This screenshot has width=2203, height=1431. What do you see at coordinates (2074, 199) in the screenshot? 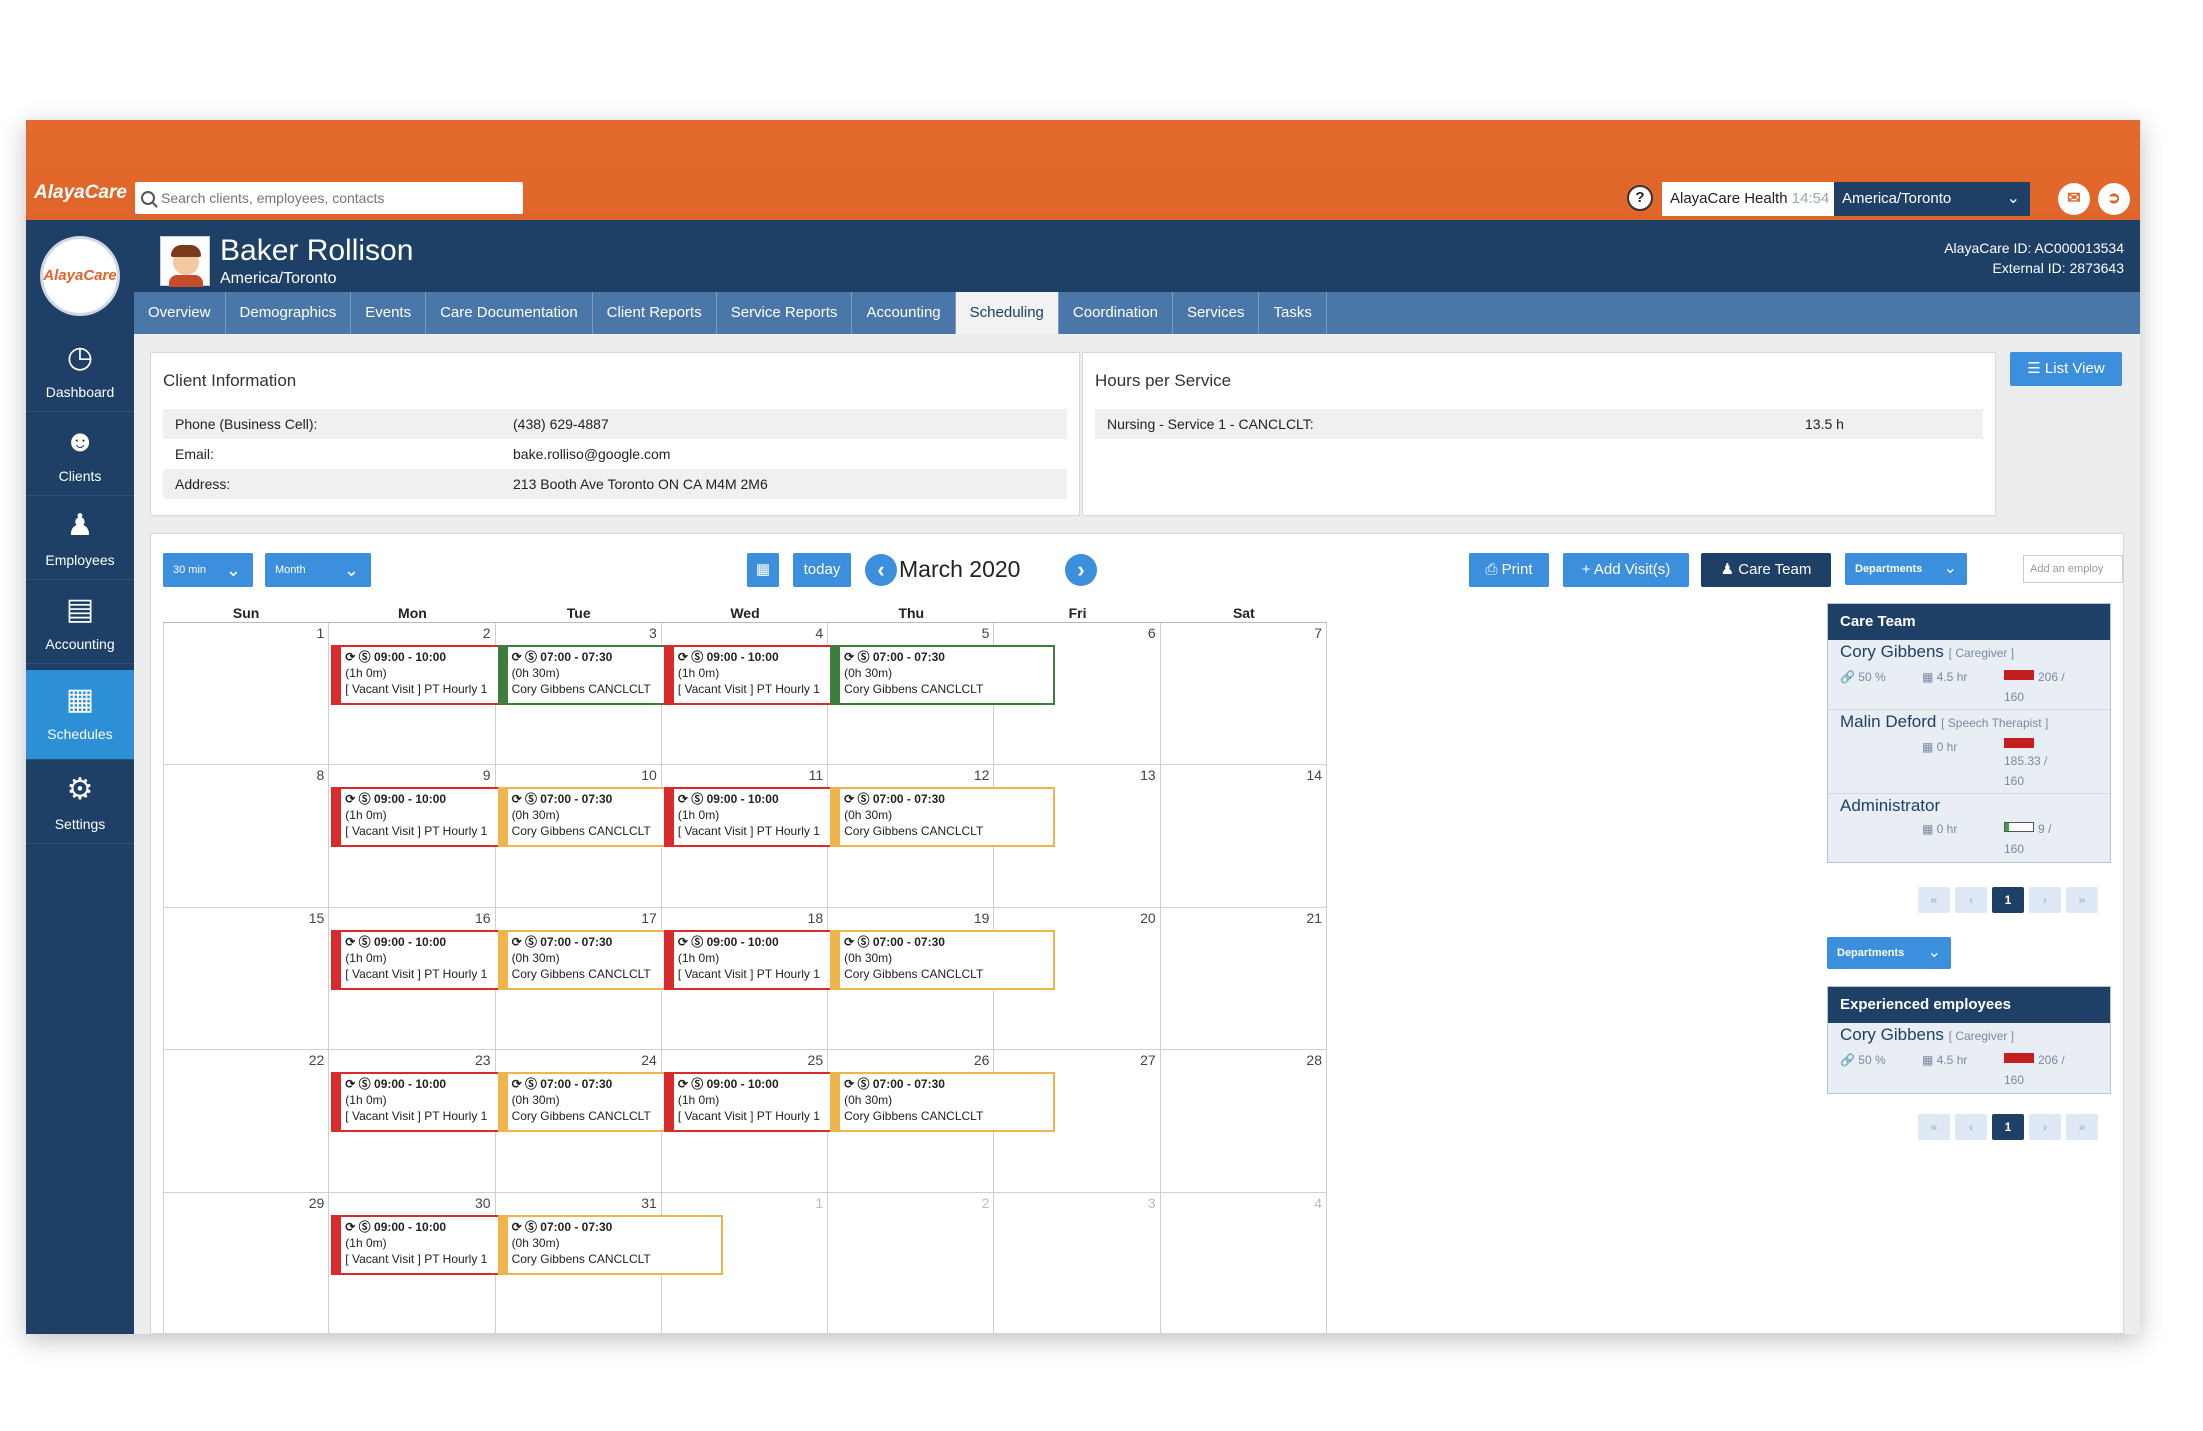
I see `mail-icon: ✉` at bounding box center [2074, 199].